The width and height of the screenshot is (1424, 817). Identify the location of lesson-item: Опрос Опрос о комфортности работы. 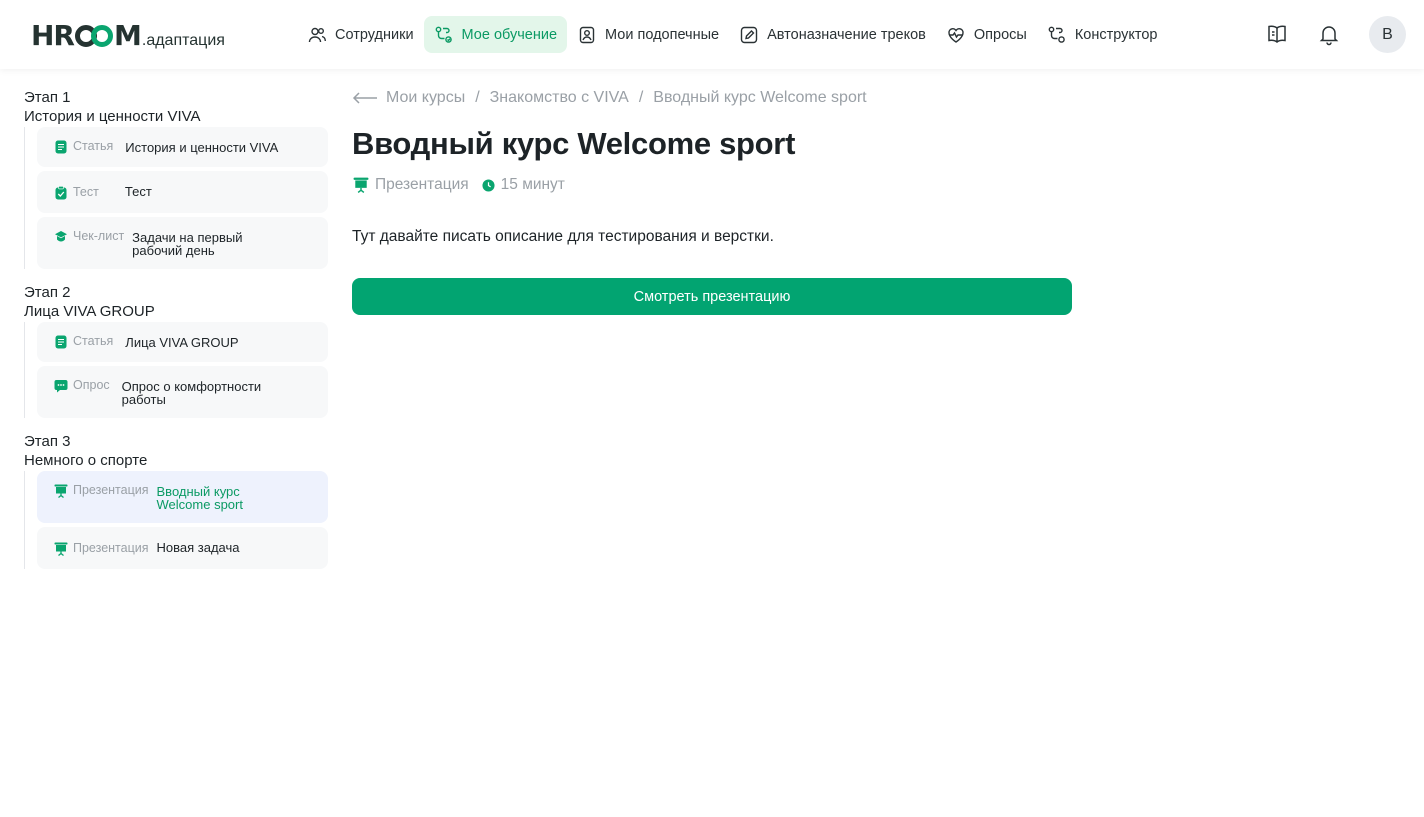
(182, 392).